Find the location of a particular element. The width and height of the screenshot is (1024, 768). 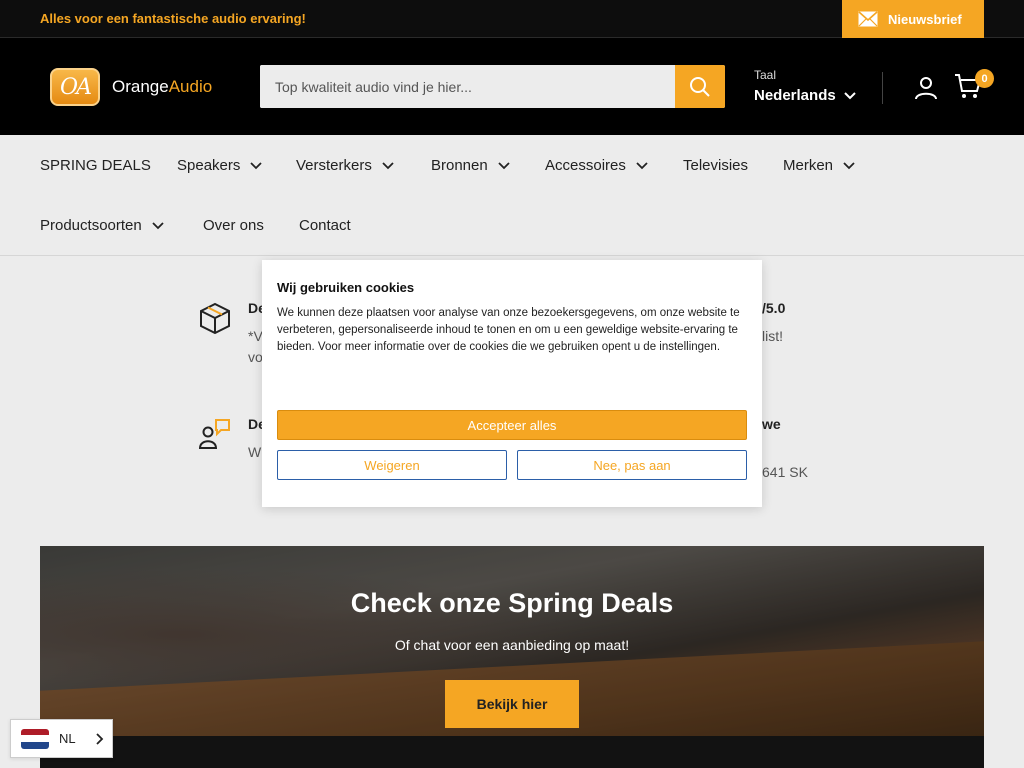

nav-item-televisies: Televisies is located at coordinates (715, 165).